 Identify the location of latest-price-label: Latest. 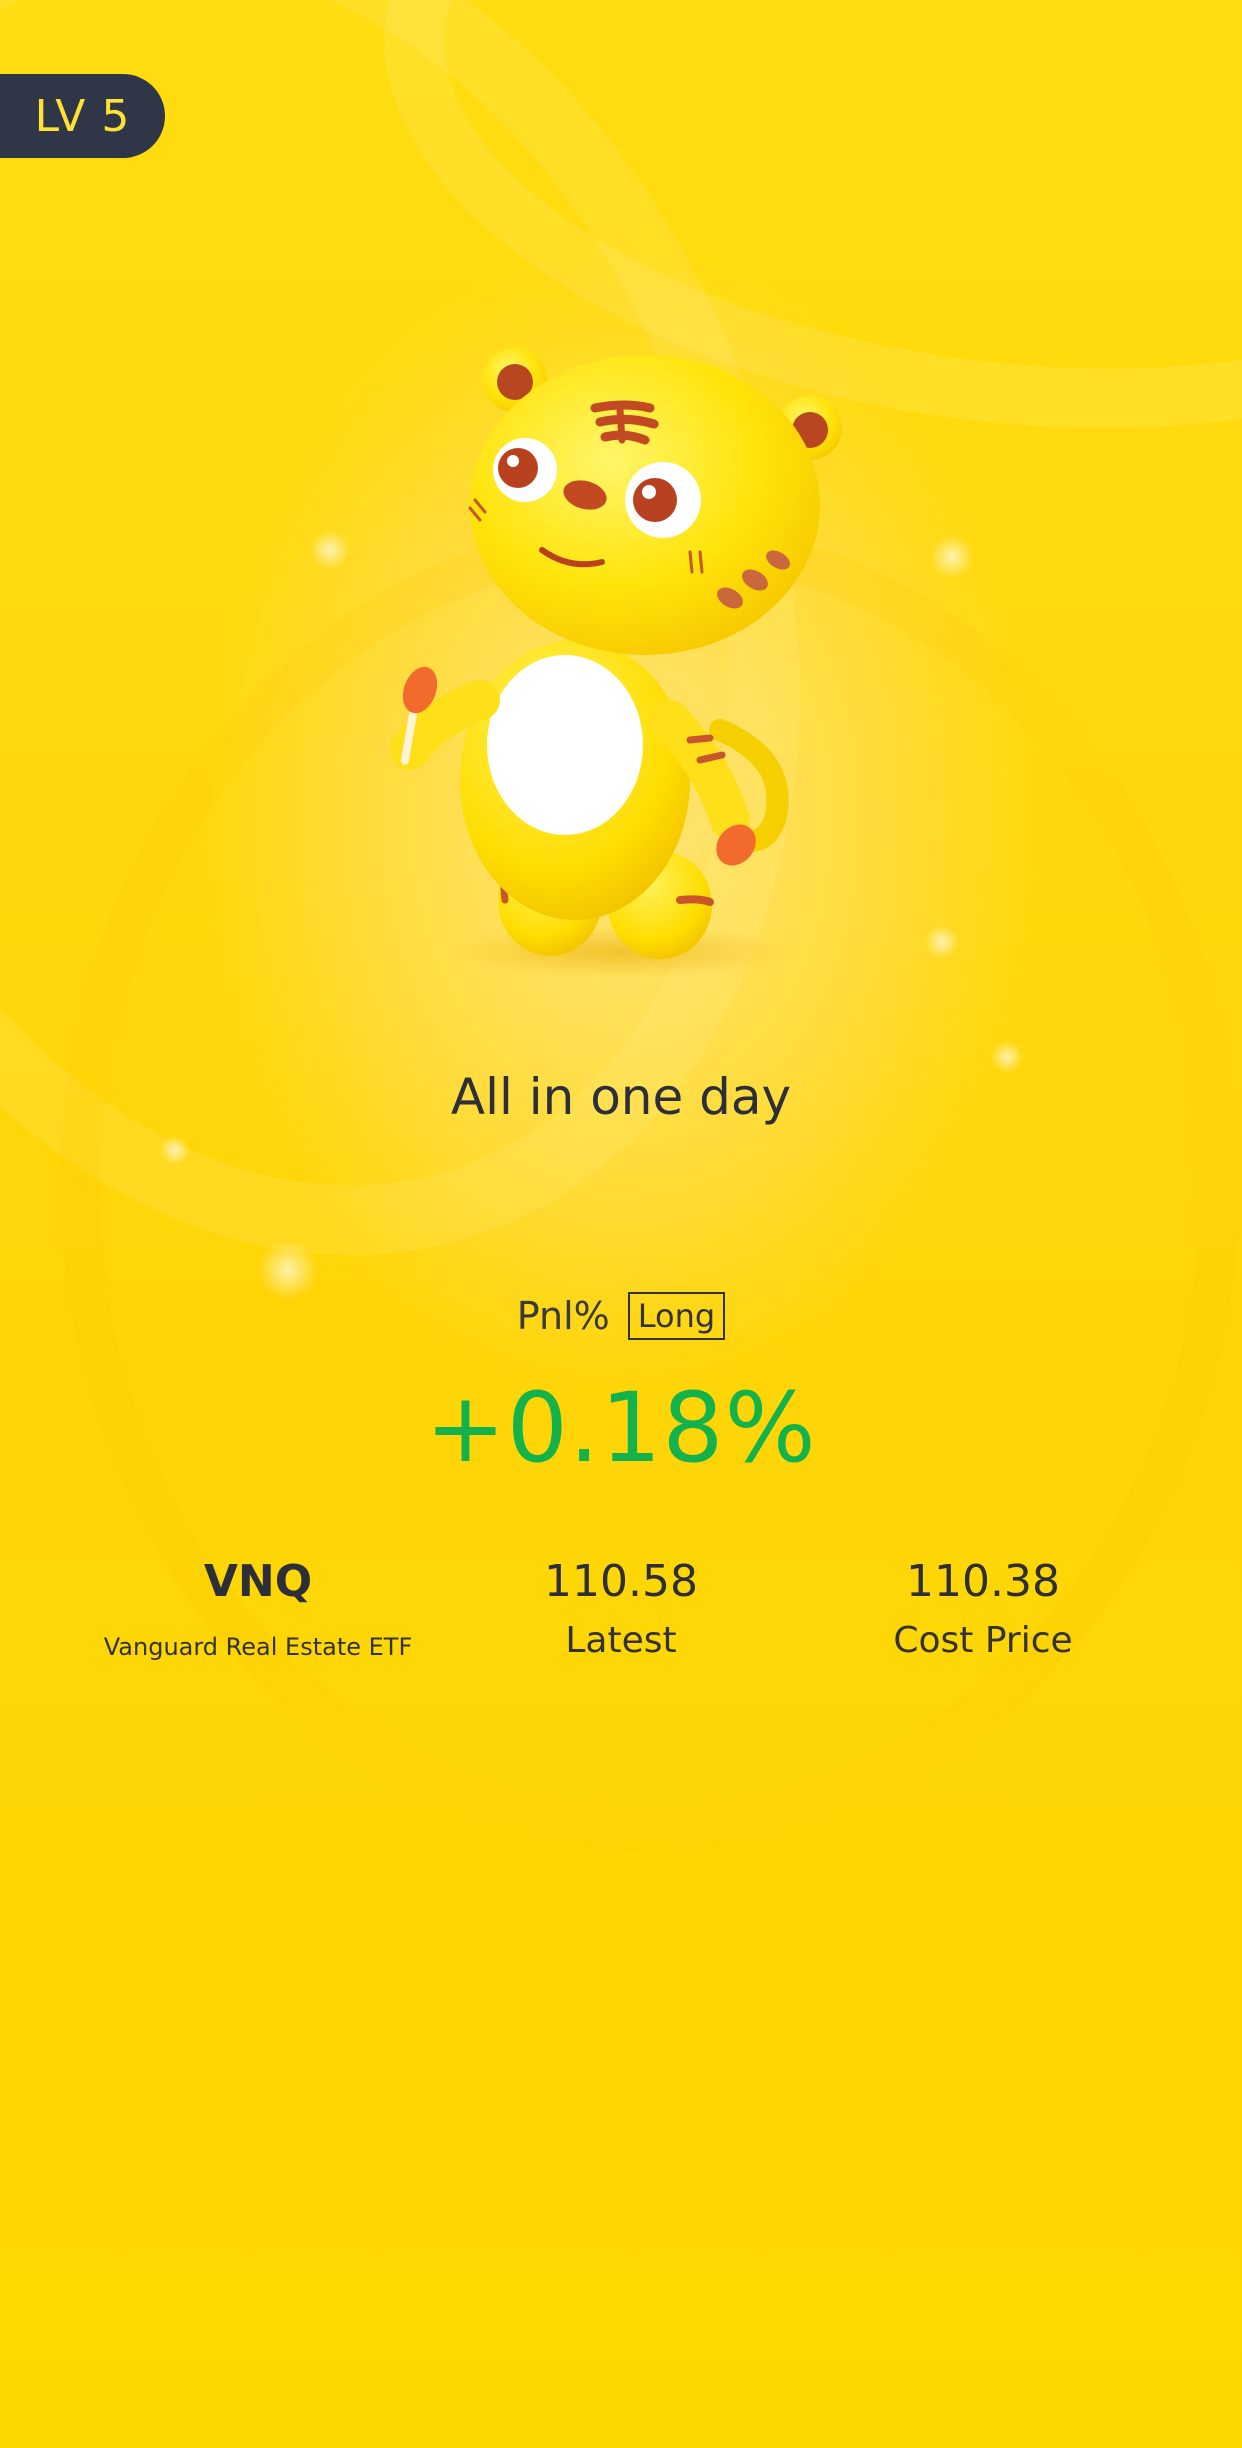
(621, 1640).